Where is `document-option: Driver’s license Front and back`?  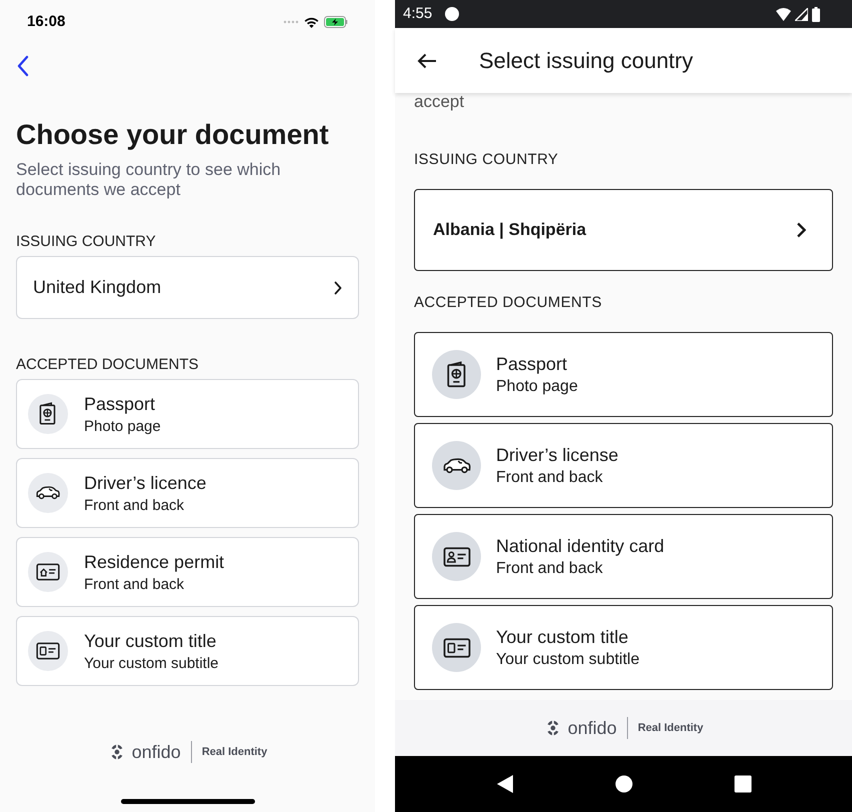
document-option: Driver’s license Front and back is located at coordinates (623, 465).